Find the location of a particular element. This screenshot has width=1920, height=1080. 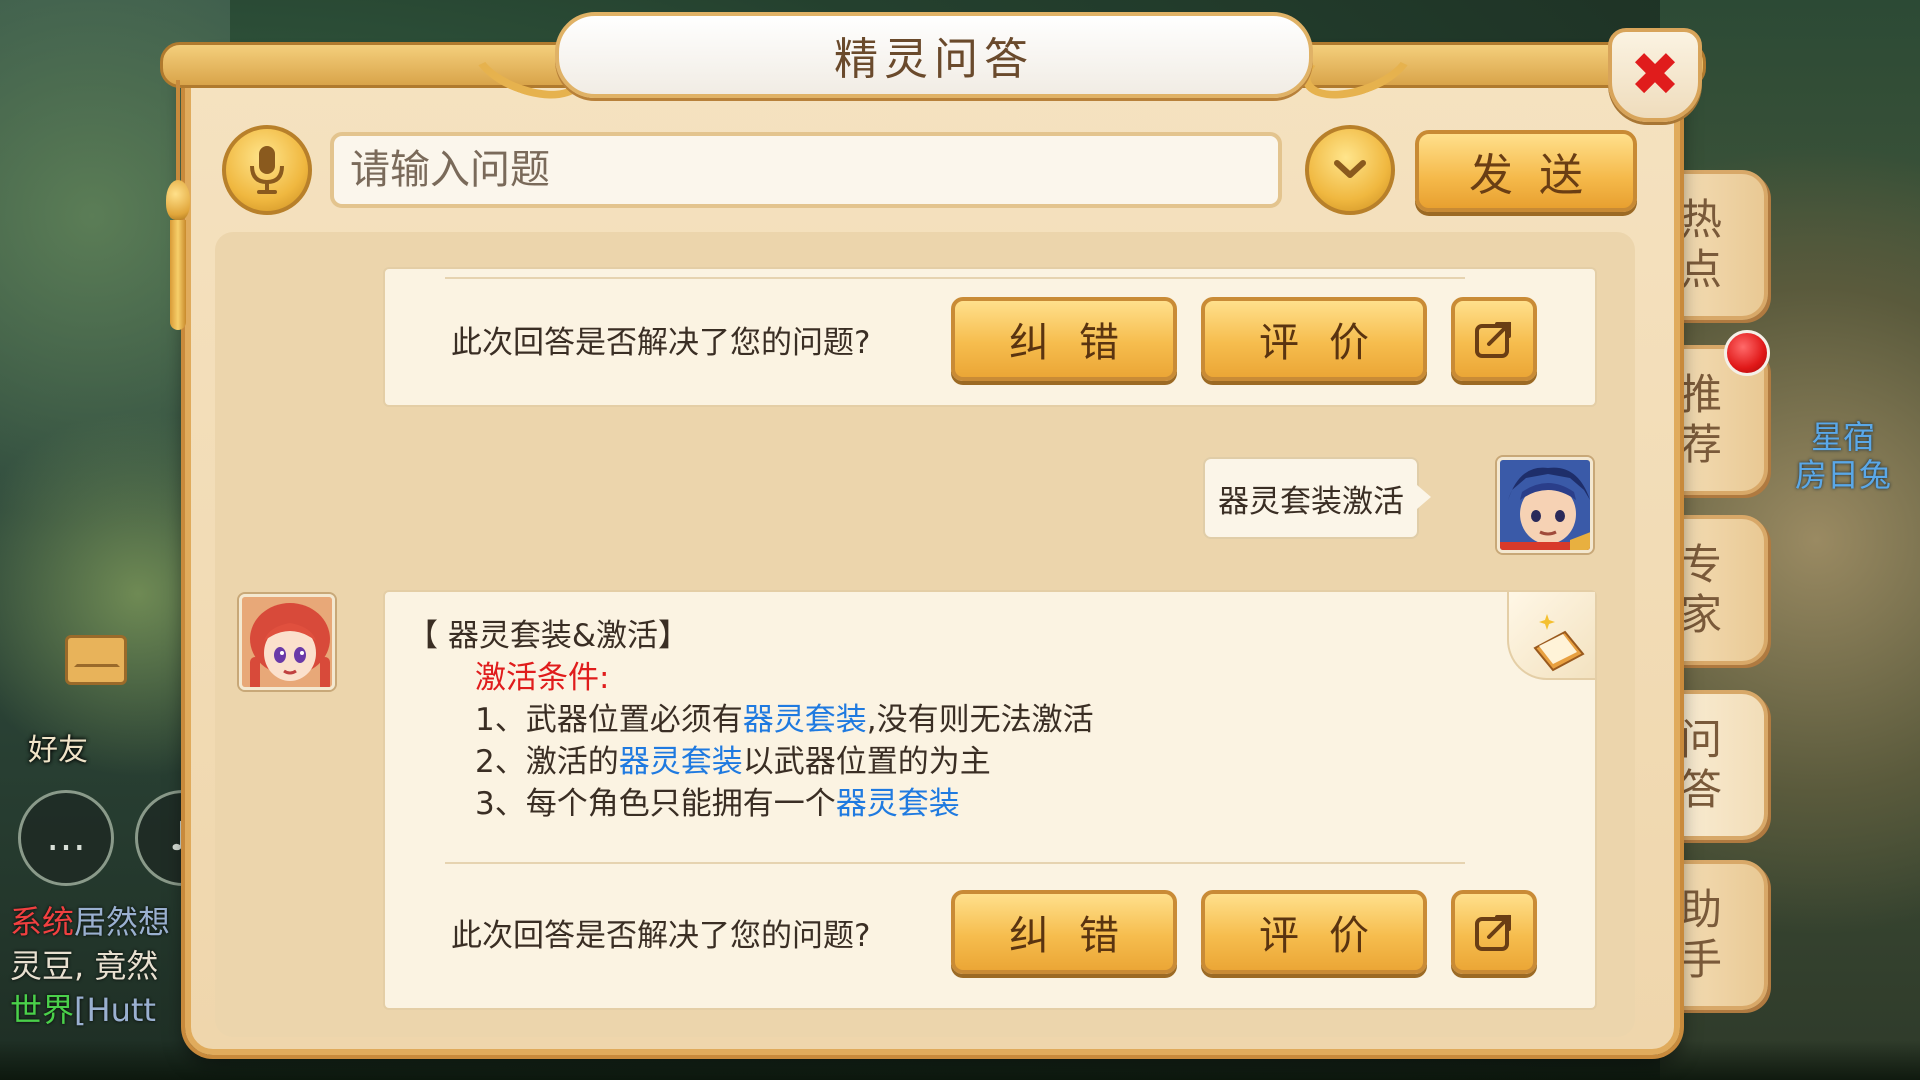

book-icon is located at coordinates (1551, 636).